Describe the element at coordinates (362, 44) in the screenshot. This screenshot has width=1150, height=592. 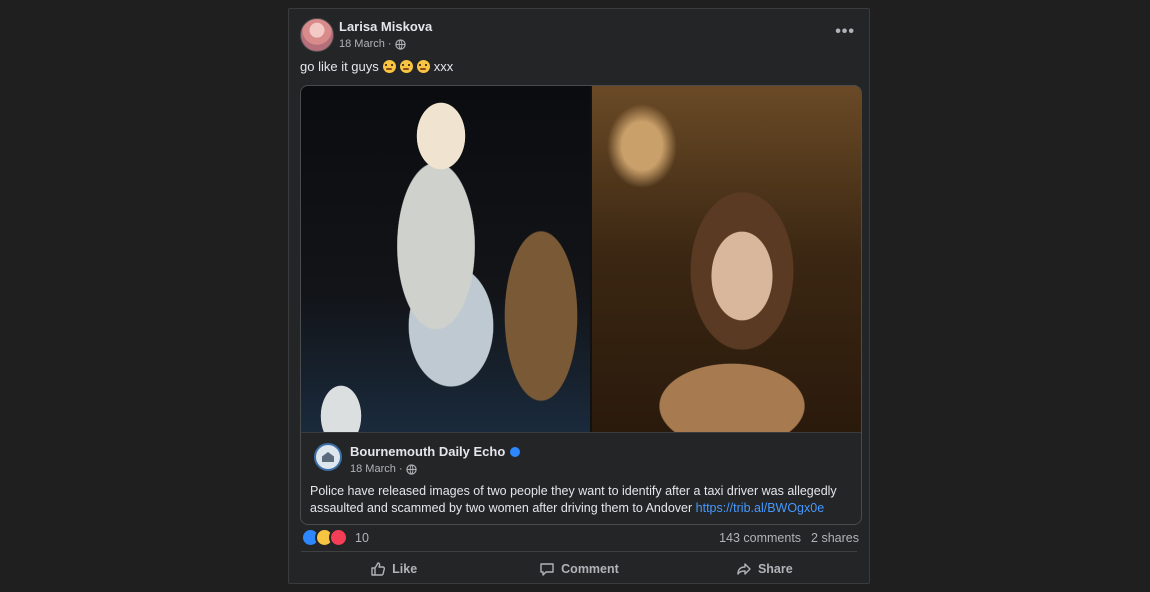
I see `post-date: 18 March` at that location.